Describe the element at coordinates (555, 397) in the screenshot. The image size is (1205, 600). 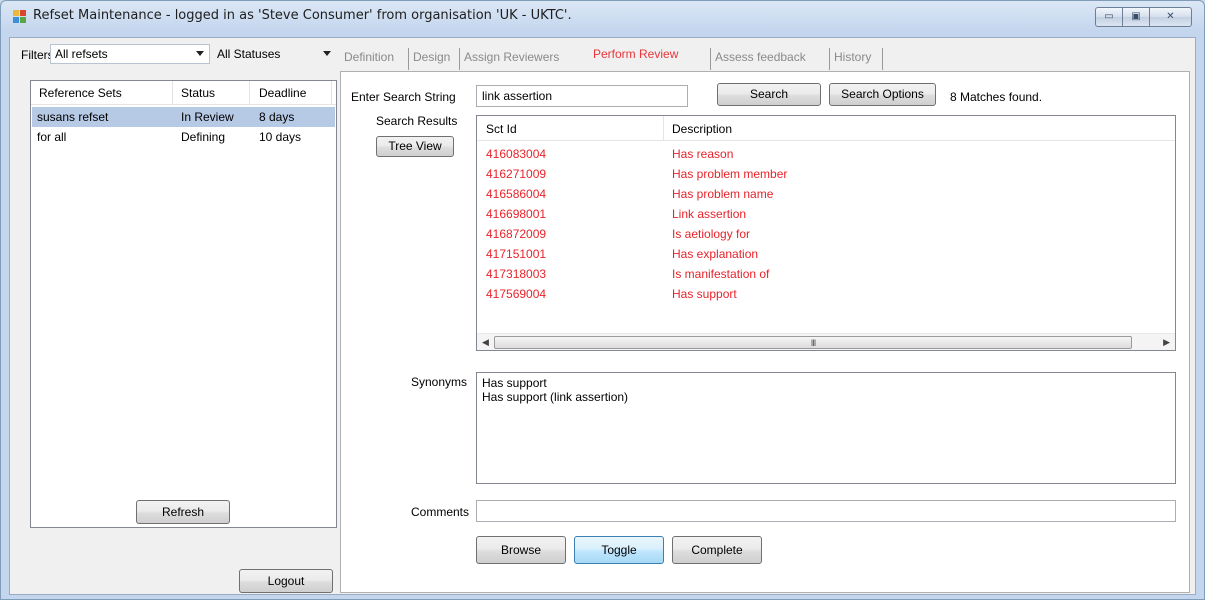
I see `list-item: Has support (link assertion)` at that location.